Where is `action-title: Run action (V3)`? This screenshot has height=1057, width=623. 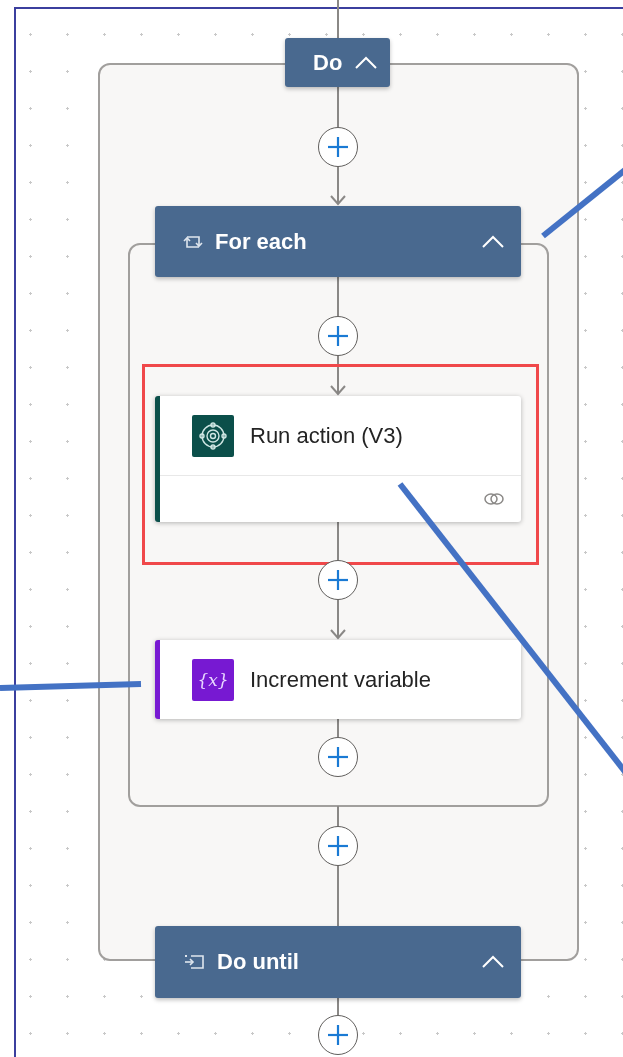
action-title: Run action (V3) is located at coordinates (326, 435).